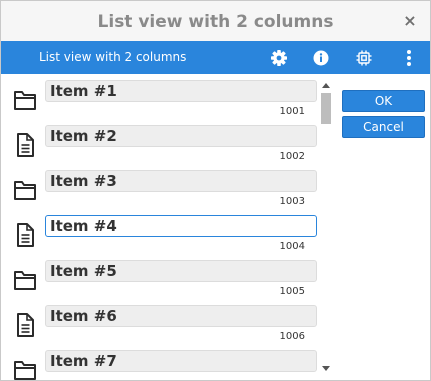  What do you see at coordinates (326, 368) in the screenshot?
I see `scroll-down-arrow` at bounding box center [326, 368].